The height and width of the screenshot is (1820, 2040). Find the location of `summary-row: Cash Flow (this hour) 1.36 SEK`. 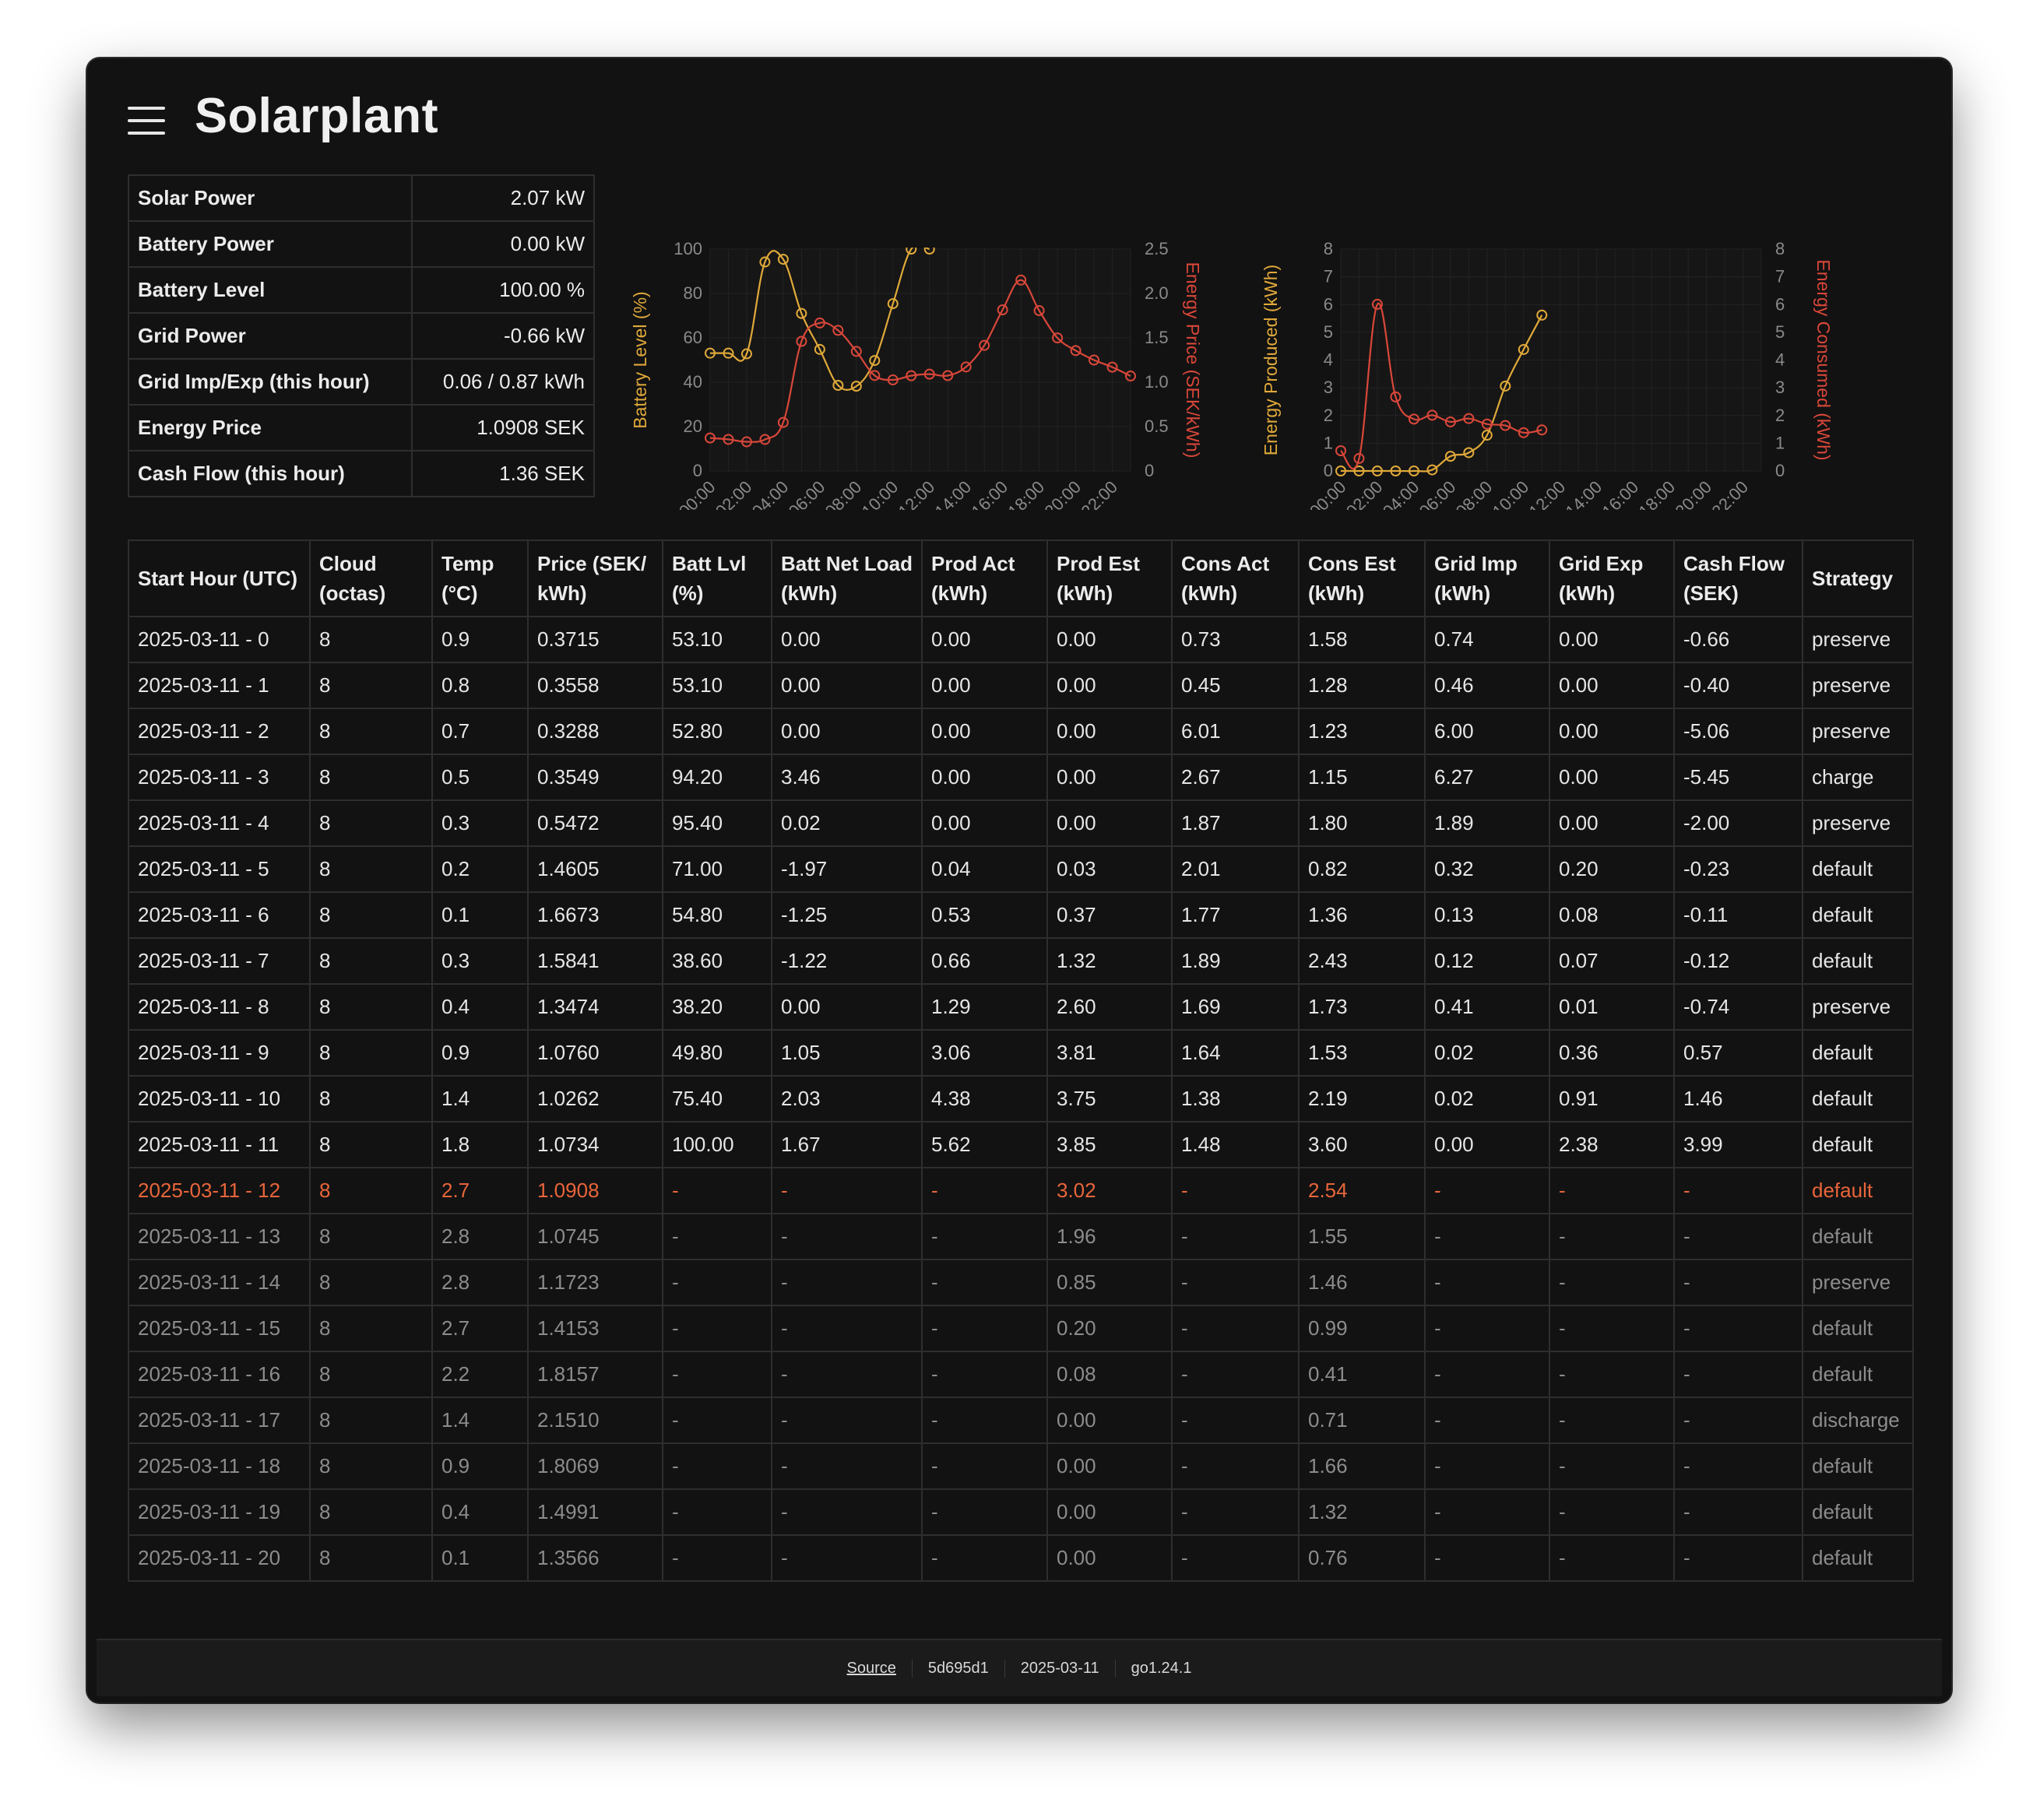

summary-row: Cash Flow (this hour) 1.36 SEK is located at coordinates (361, 473).